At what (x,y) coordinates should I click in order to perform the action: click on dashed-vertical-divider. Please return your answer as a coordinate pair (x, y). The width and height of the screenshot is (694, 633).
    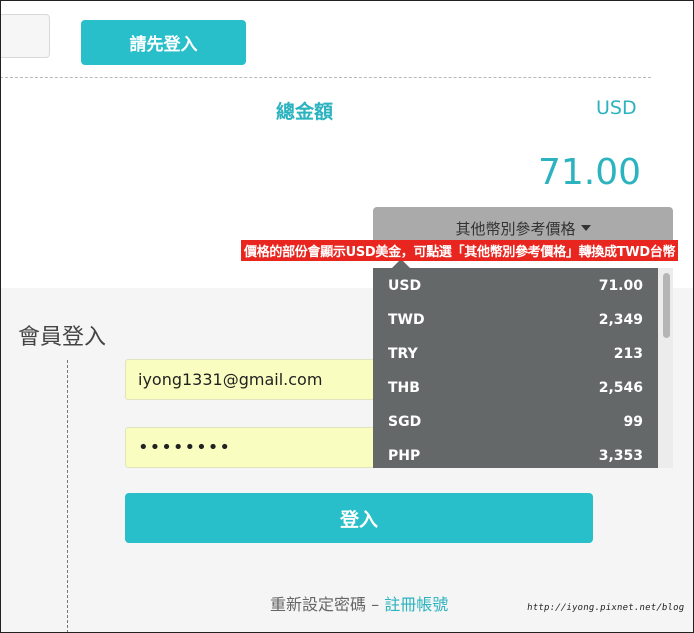
    Looking at the image, I should click on (67, 496).